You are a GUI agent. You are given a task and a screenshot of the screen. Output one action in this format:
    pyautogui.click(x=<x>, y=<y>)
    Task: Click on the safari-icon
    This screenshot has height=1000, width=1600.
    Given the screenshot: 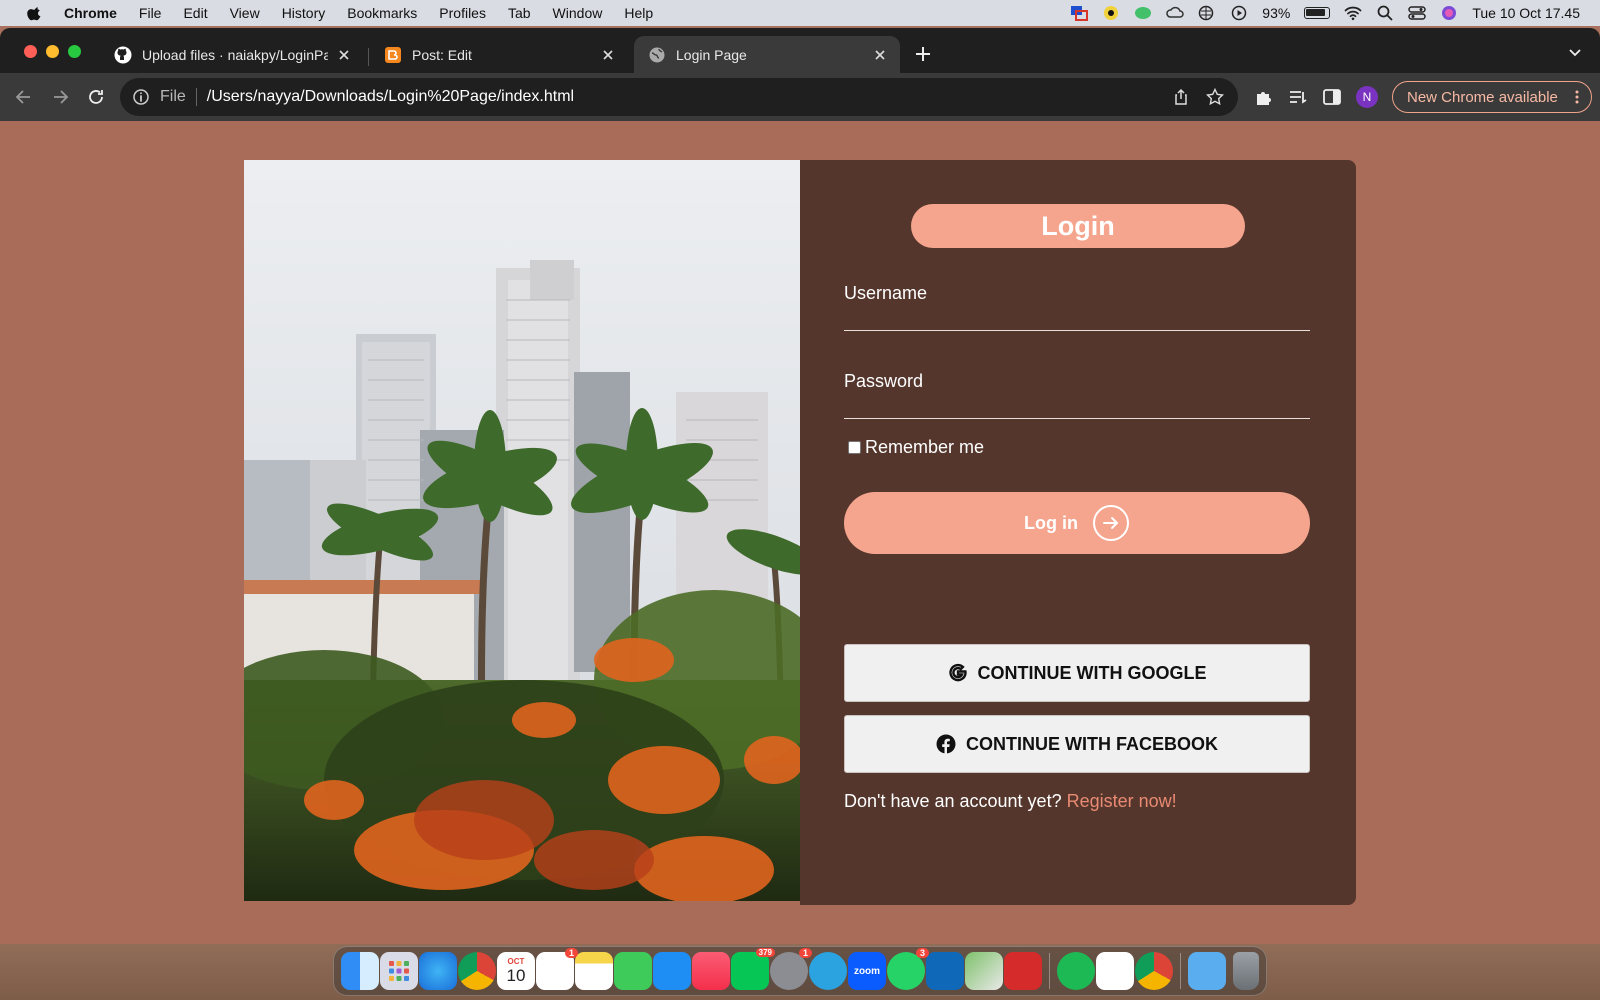 What is the action you would take?
    pyautogui.click(x=438, y=971)
    